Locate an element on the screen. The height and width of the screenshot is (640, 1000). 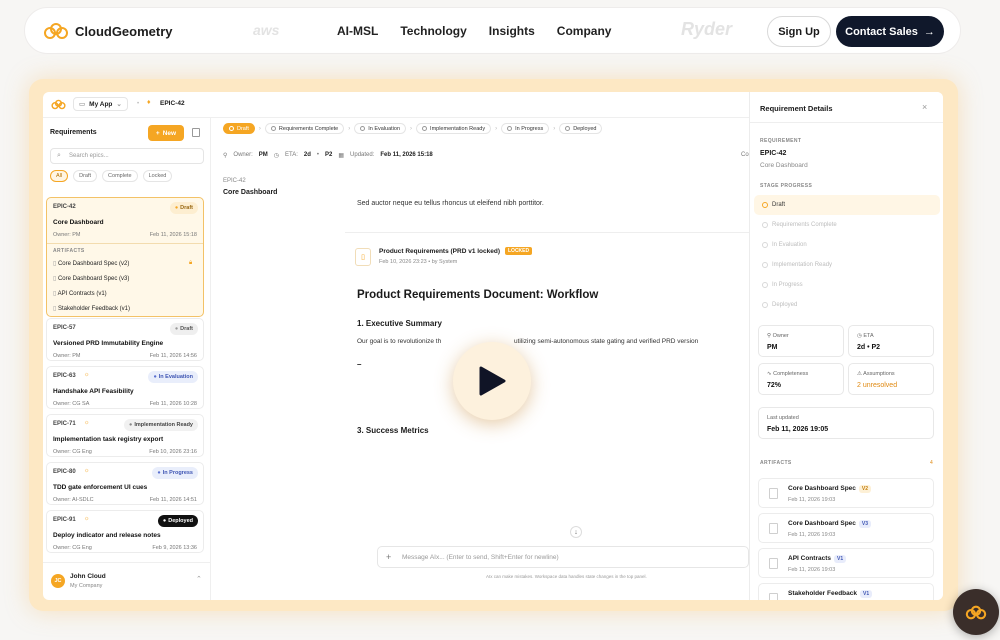
avatar: JC is located at coordinates (58, 581).